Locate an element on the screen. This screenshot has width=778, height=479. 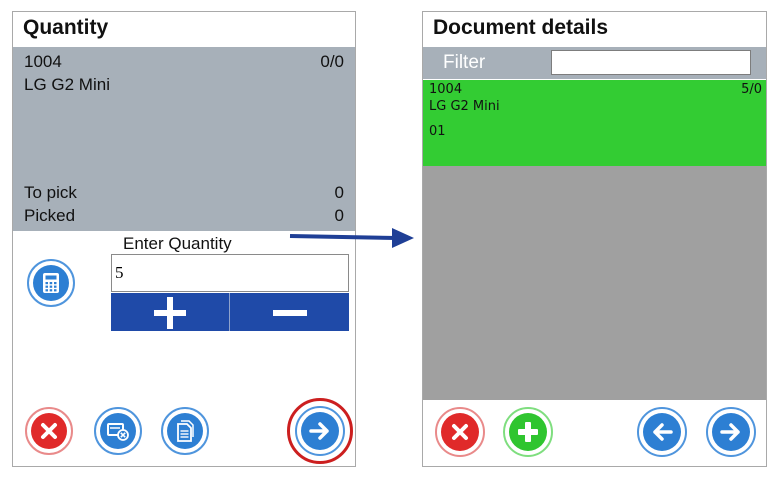
clear-button is located at coordinates (118, 431).